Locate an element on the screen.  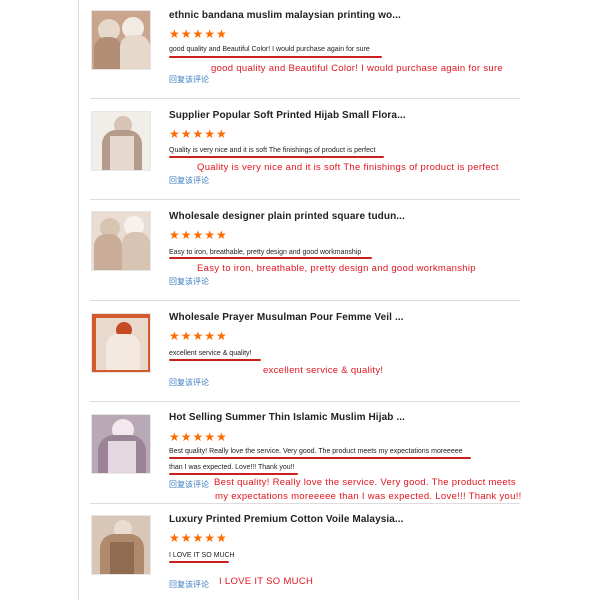
page-left-border is located at coordinates (78, 300).